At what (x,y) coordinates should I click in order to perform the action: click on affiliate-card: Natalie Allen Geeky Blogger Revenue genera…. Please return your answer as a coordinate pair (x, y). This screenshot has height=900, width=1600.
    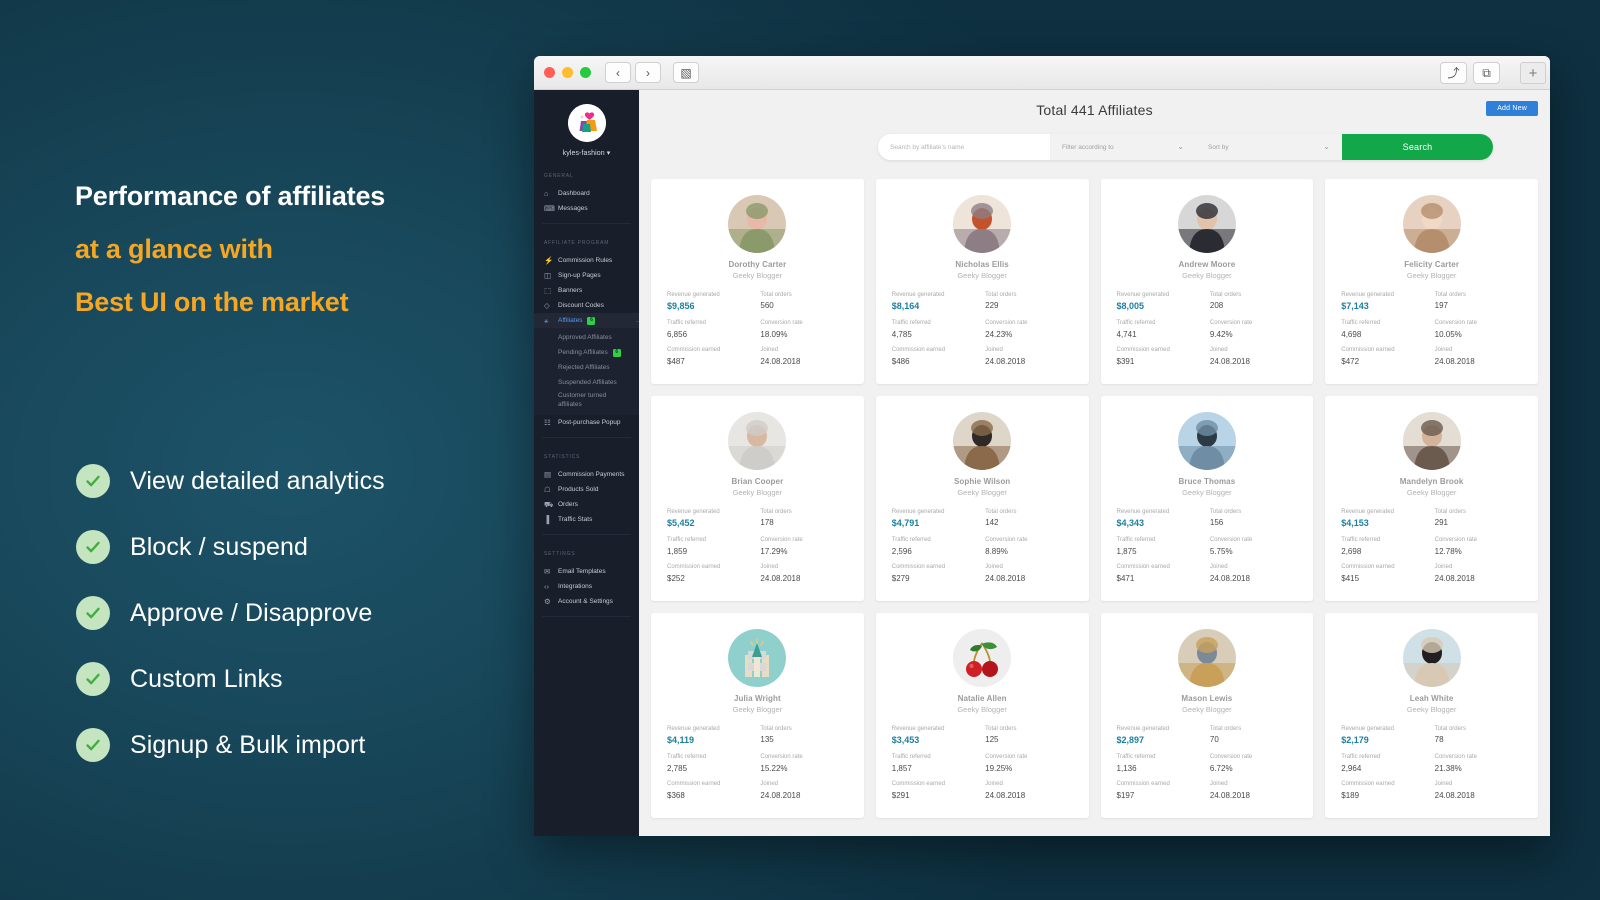
    Looking at the image, I should click on (982, 715).